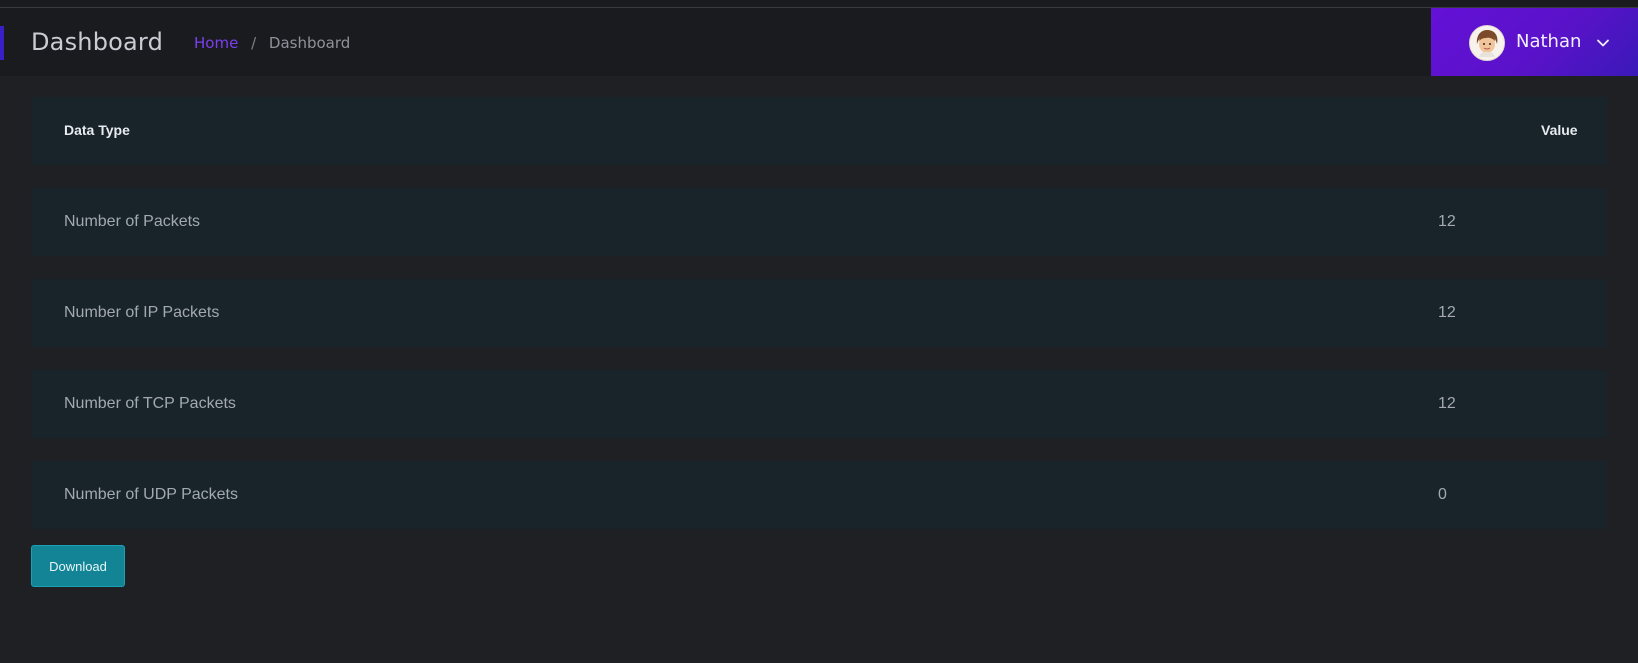 The width and height of the screenshot is (1638, 663). What do you see at coordinates (309, 43) in the screenshot?
I see `breadcrumb-current: Dashboard` at bounding box center [309, 43].